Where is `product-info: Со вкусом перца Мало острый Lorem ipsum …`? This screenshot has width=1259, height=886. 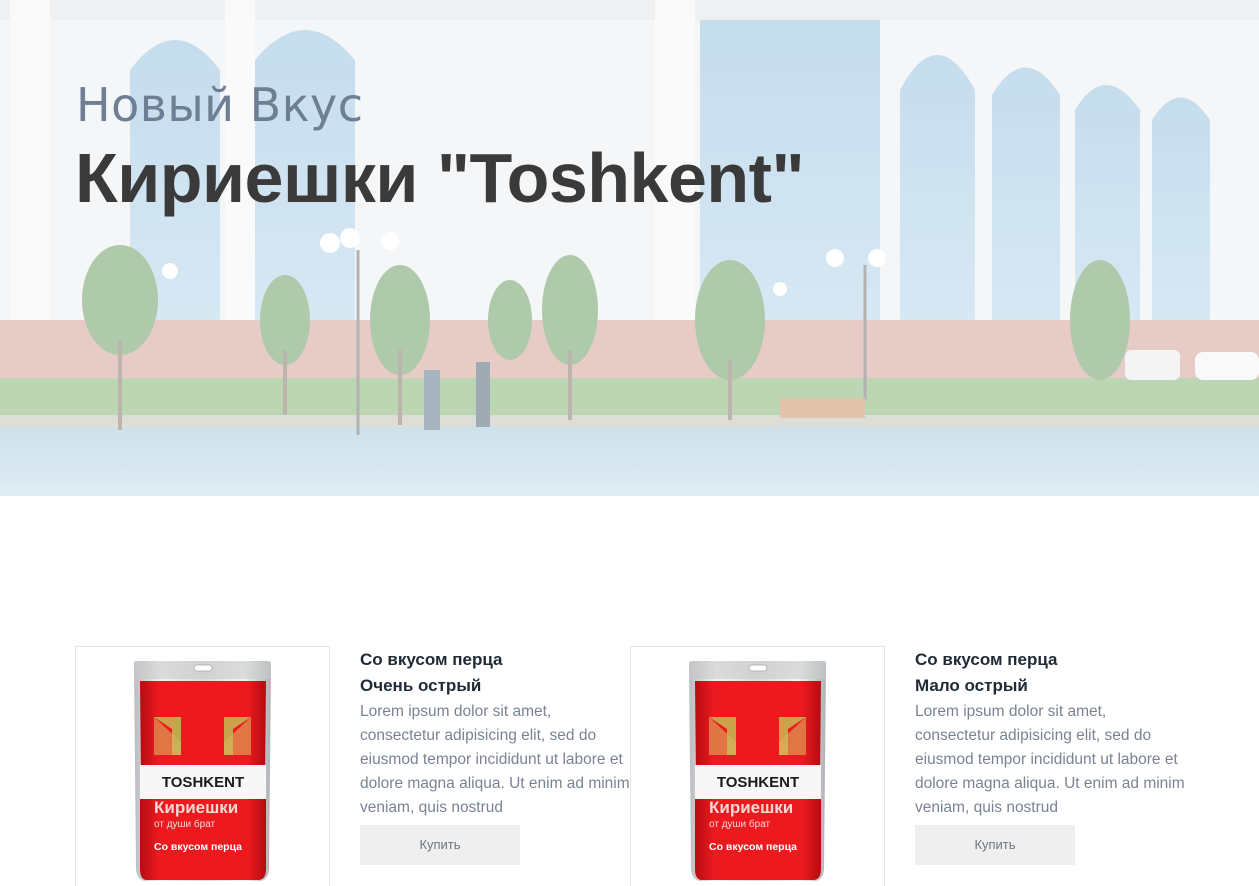
product-info: Со вкусом перца Мало острый Lorem ipsum … is located at coordinates (1050, 755).